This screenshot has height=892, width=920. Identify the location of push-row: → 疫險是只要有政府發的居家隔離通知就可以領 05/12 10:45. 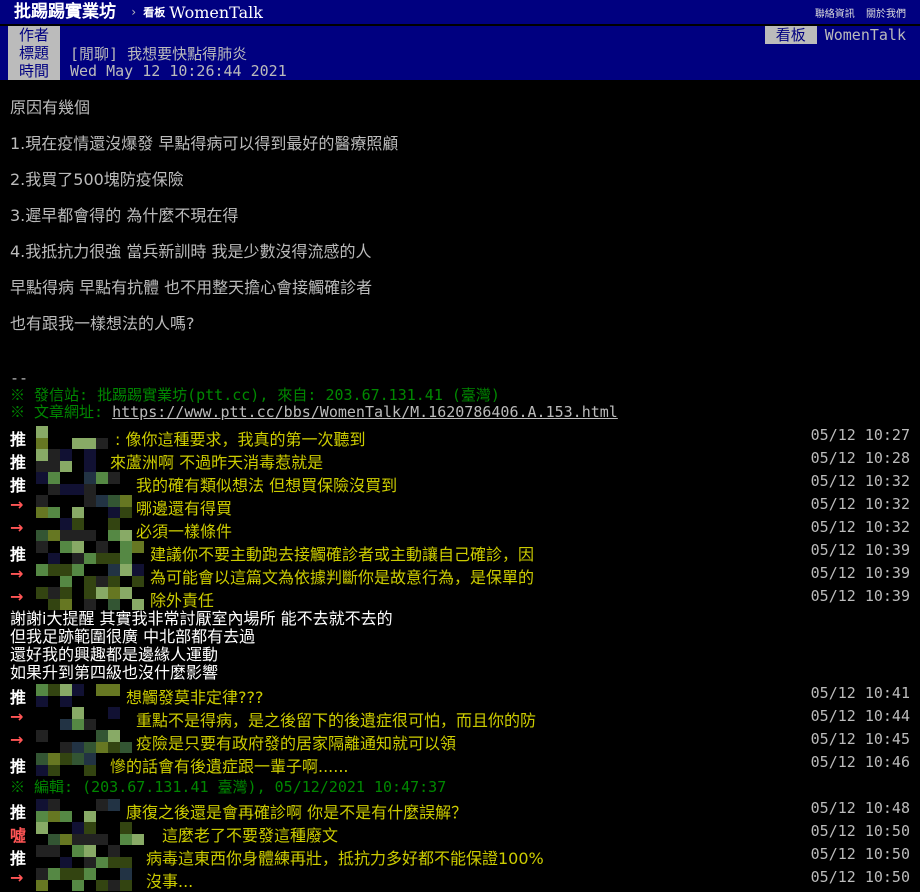
(460, 741).